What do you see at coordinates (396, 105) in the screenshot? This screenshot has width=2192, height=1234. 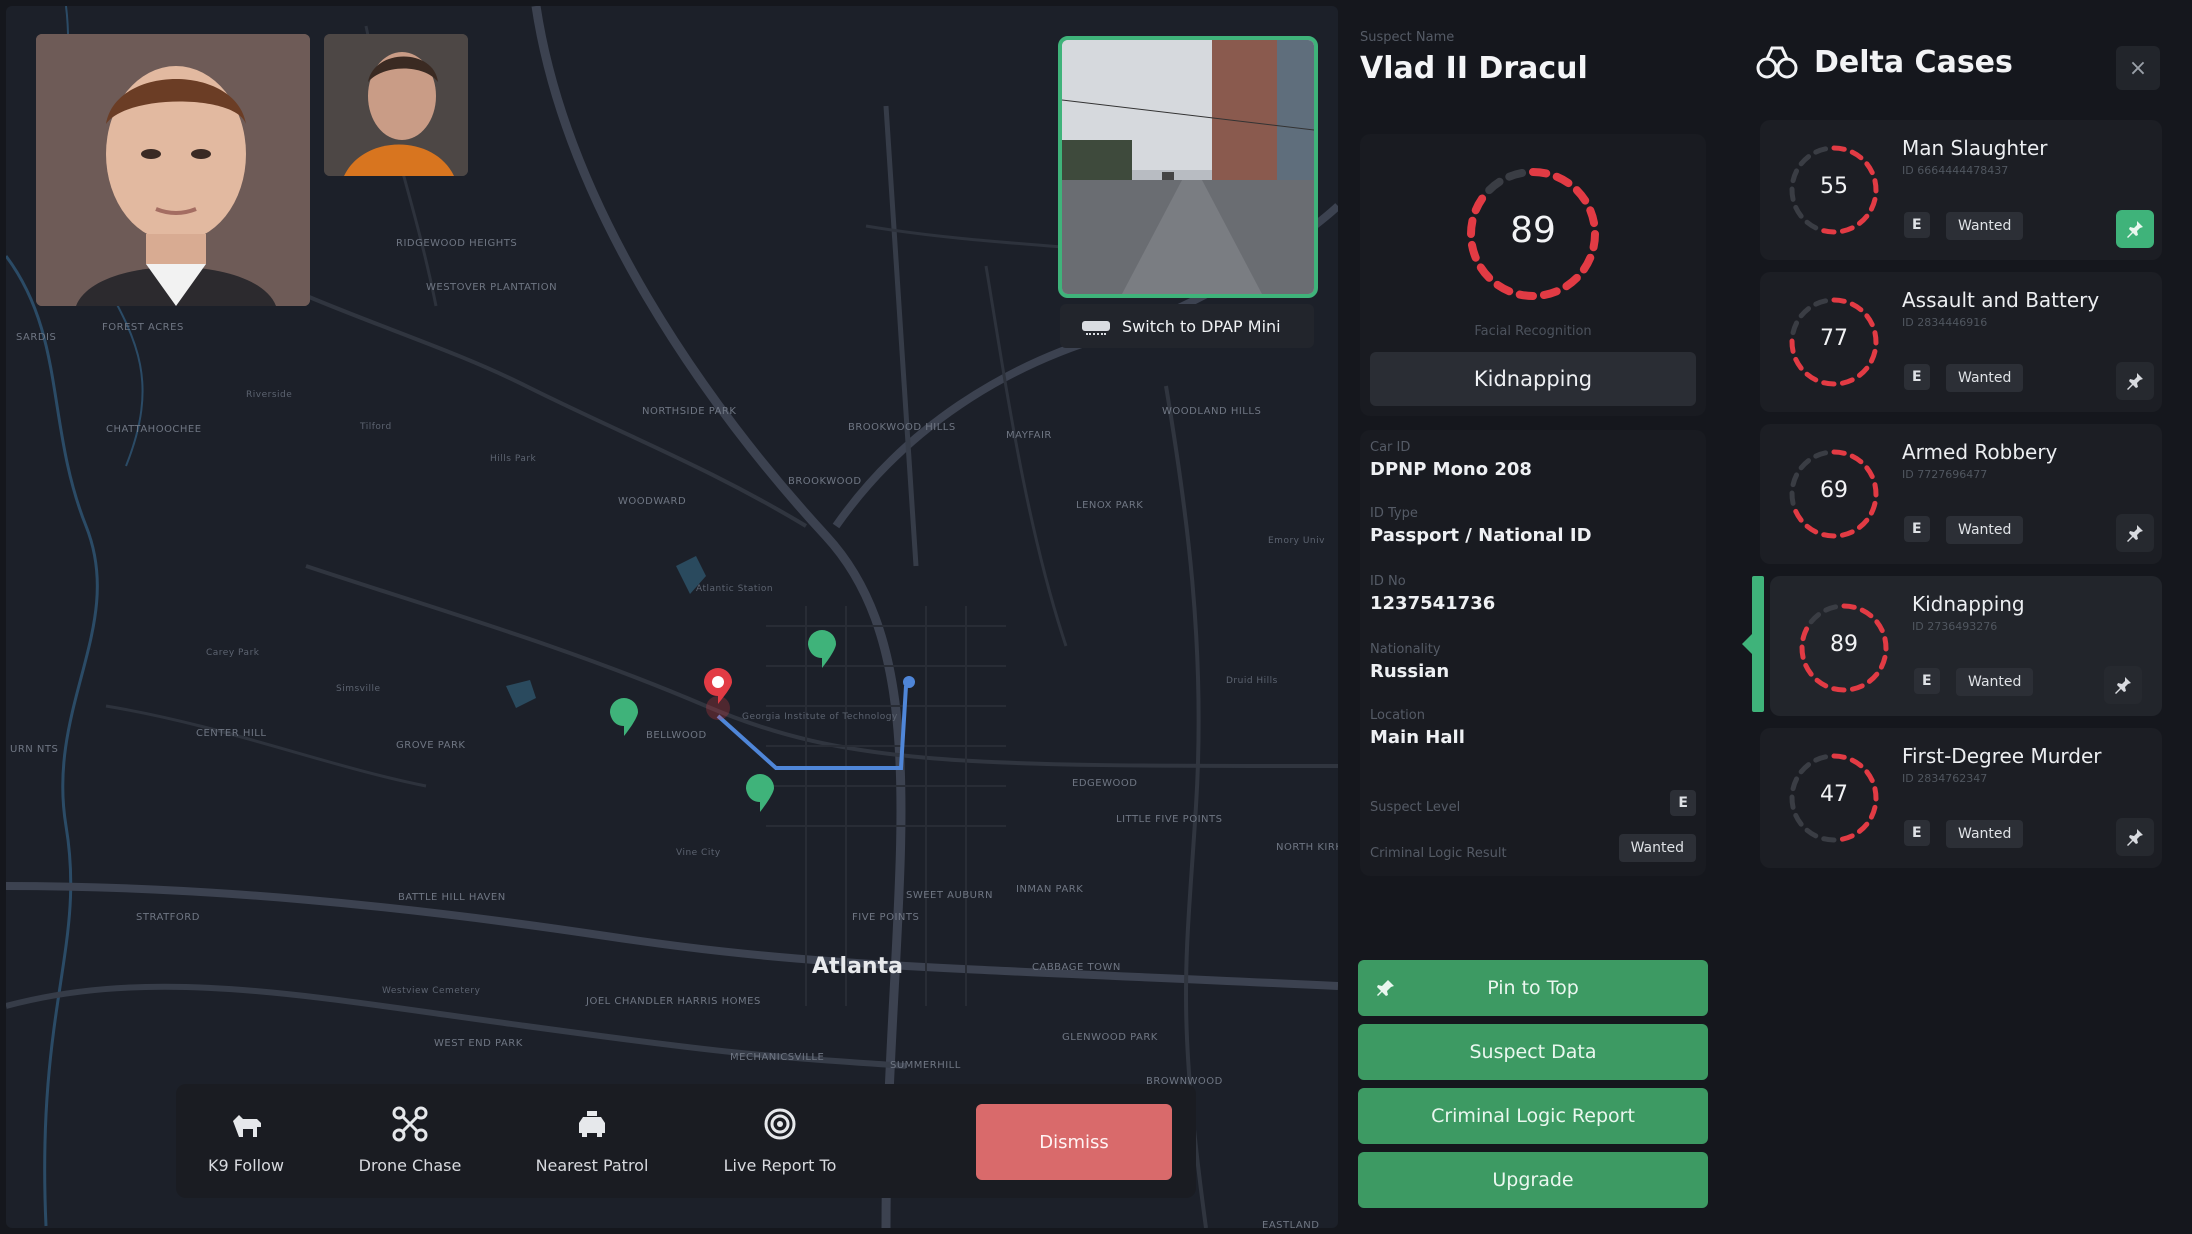 I see `suspect-photo-secondary` at bounding box center [396, 105].